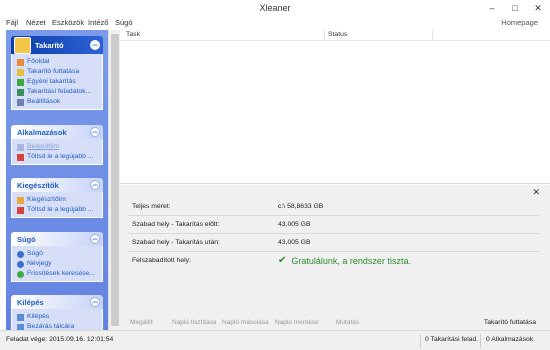 This screenshot has width=550, height=350. I want to click on panel-alkalmazasok-header: Alkalmazások ︽, so click(57, 132).